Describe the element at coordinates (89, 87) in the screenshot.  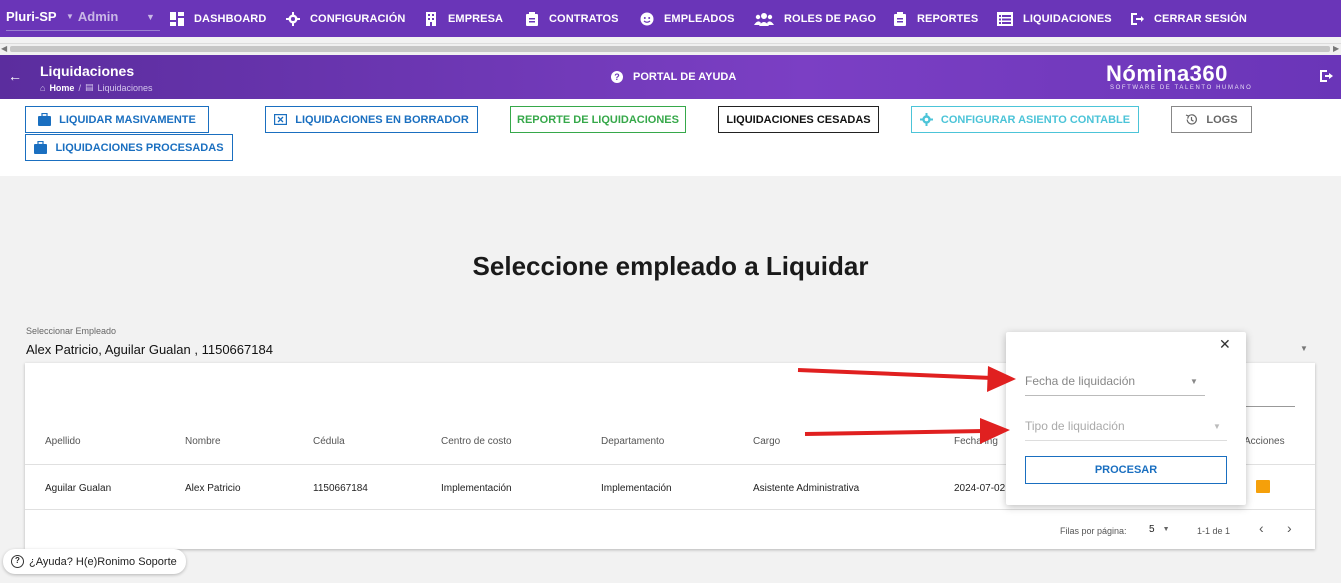
I see `breadcrumb-clipboard-icon: ▤` at that location.